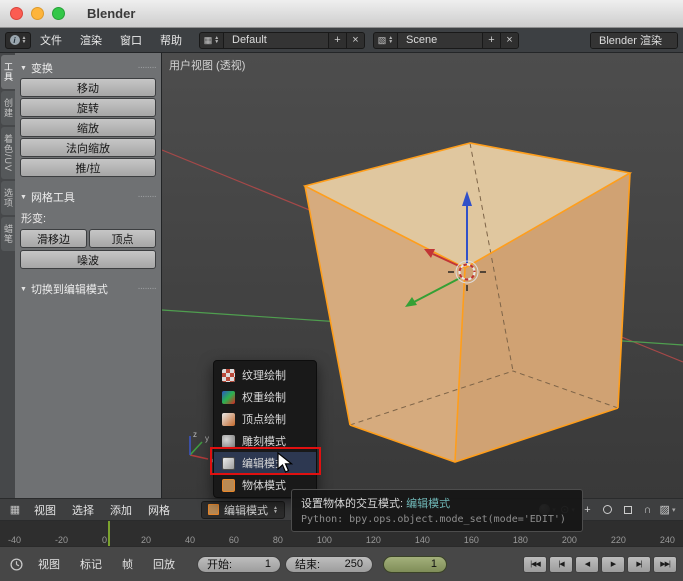  What do you see at coordinates (667, 540) in the screenshot?
I see `ruler-label: 240` at bounding box center [667, 540].